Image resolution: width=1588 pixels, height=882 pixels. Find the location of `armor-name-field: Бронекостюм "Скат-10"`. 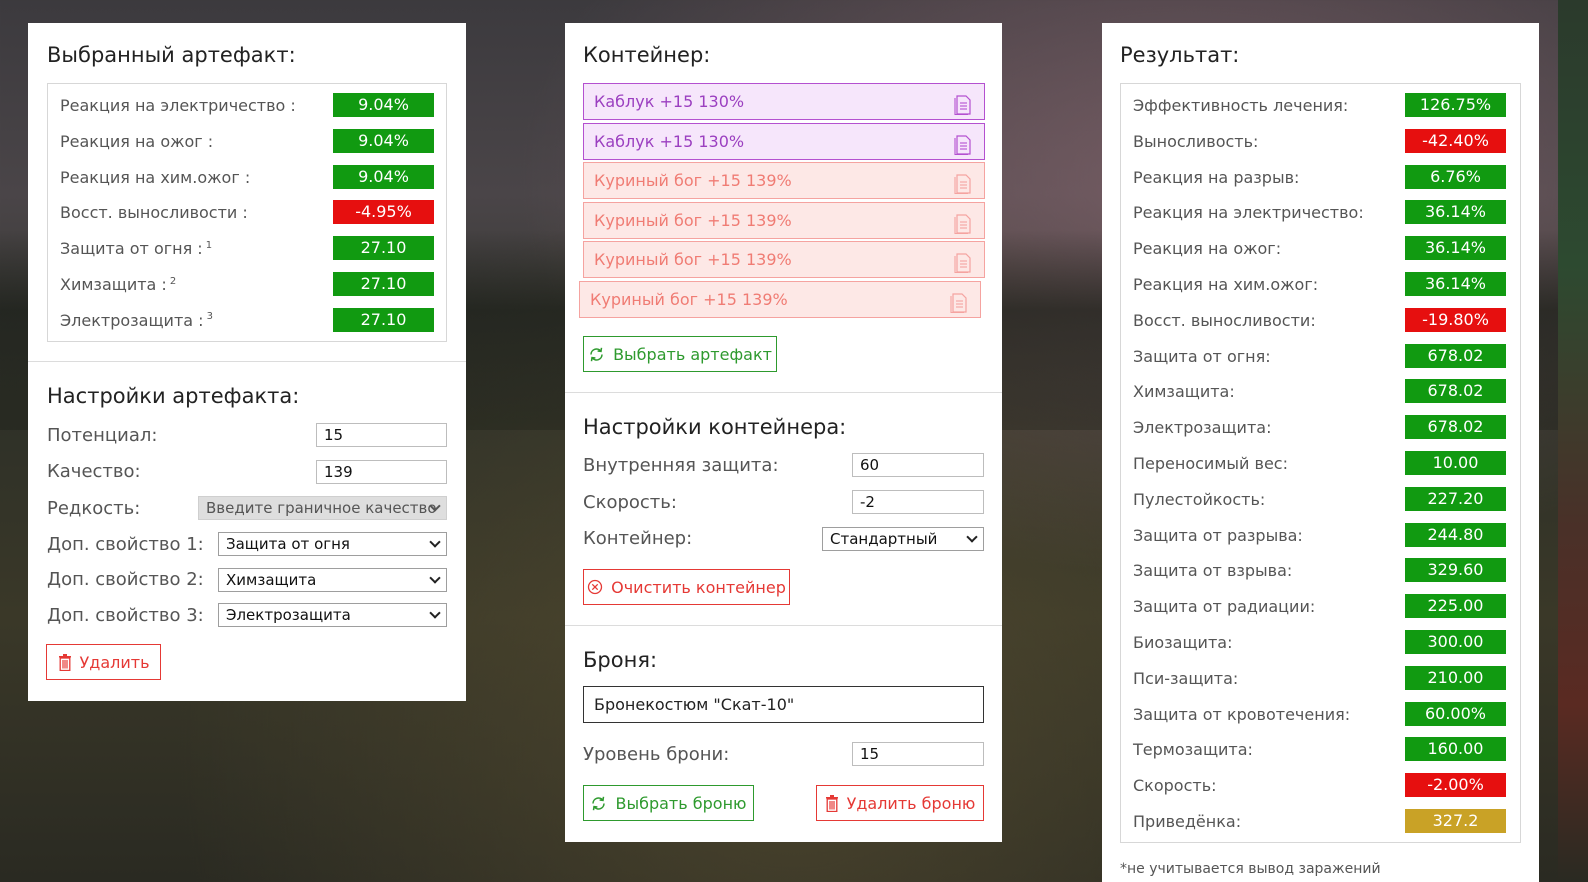

armor-name-field: Бронекостюм "Скат-10" is located at coordinates (783, 704).